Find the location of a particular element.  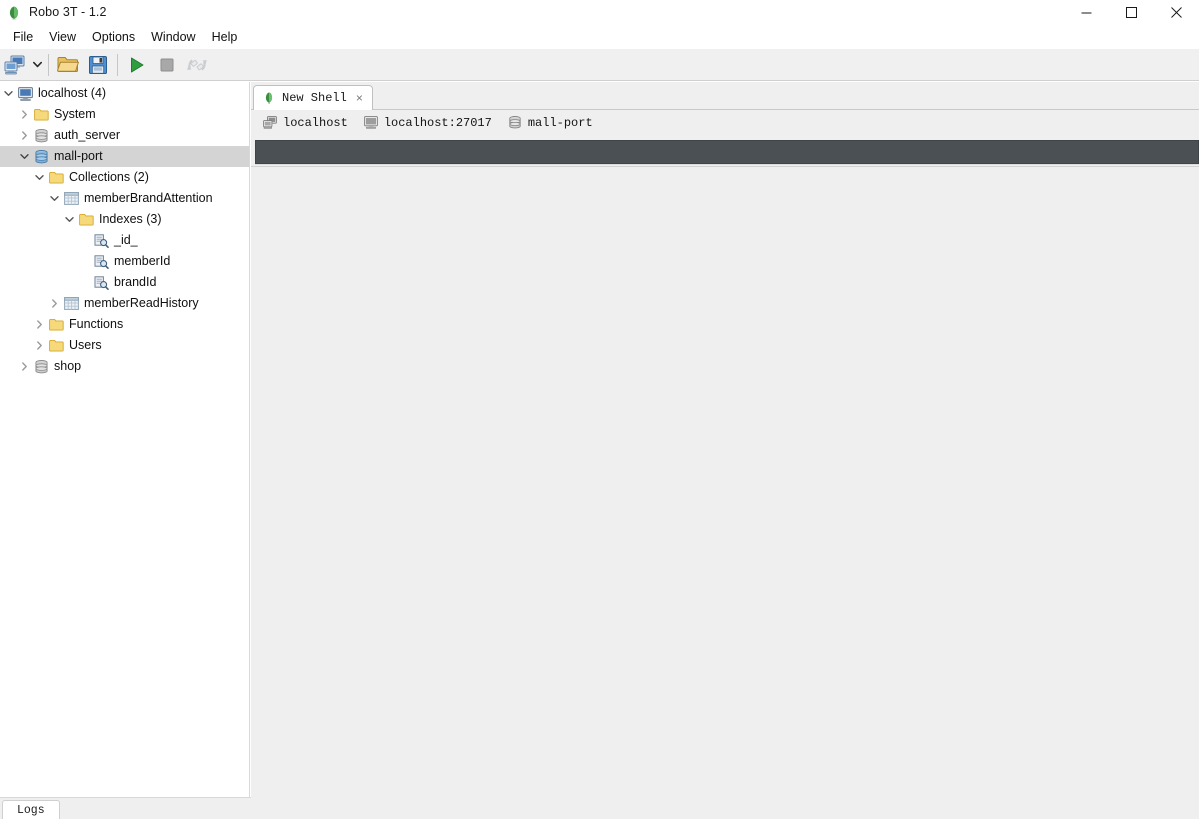

save-script-button is located at coordinates (98, 65).